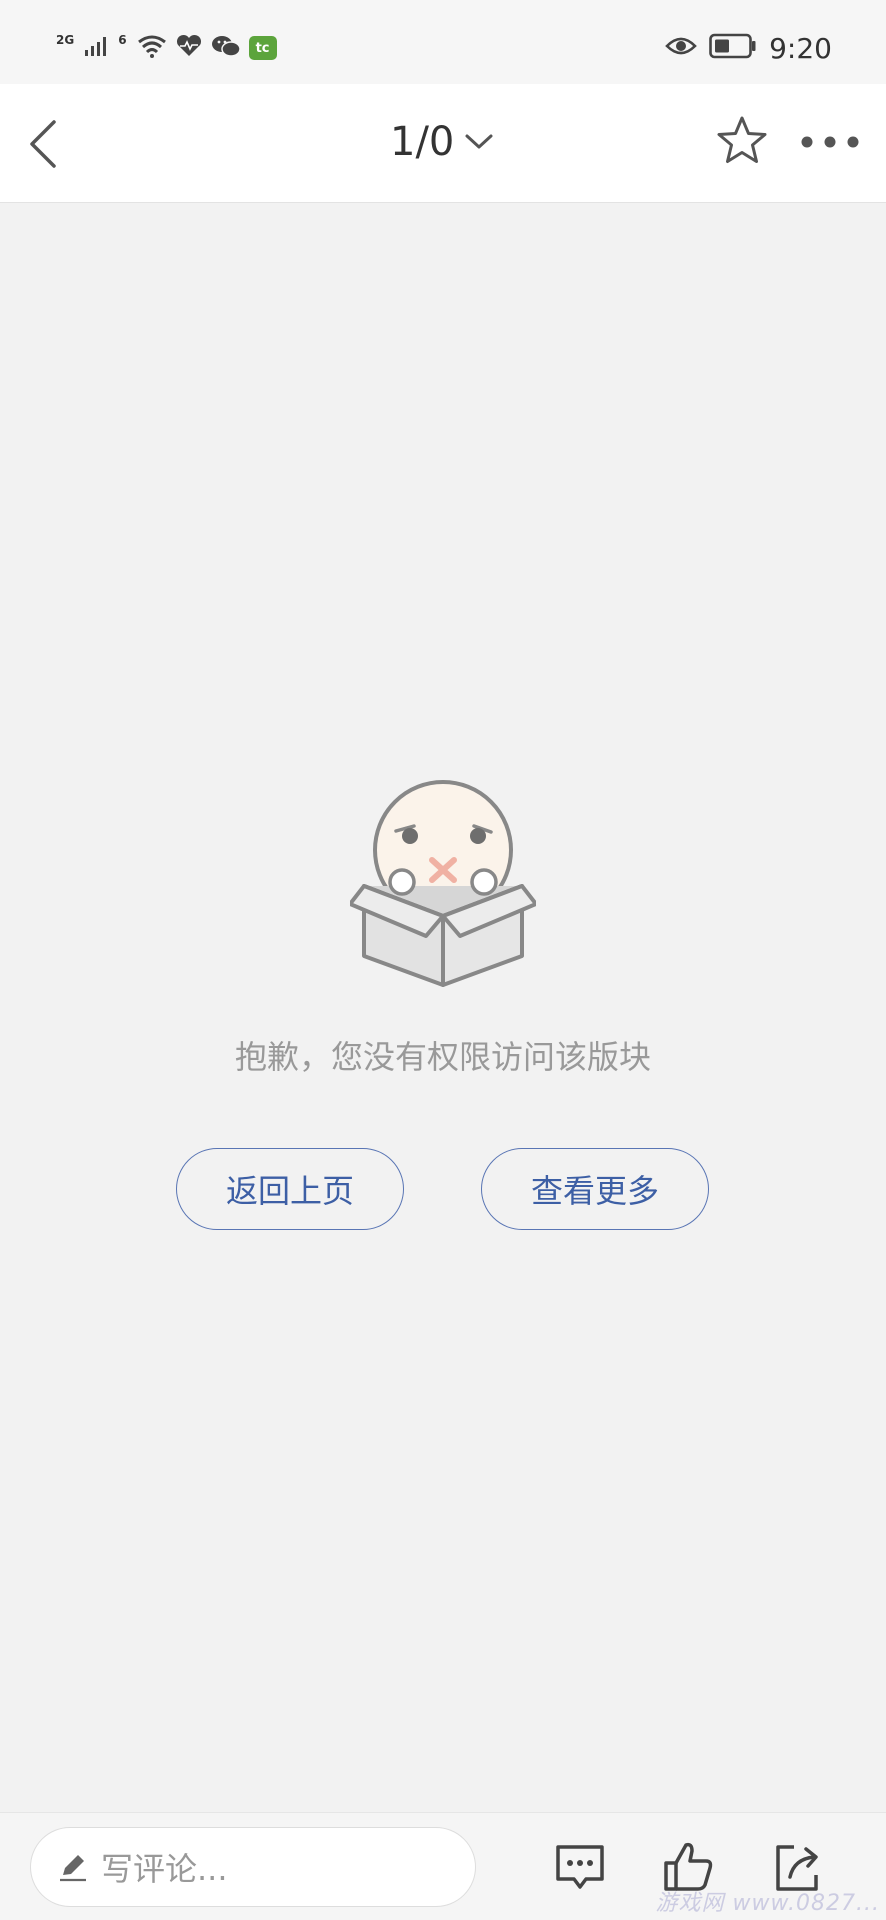  I want to click on view-more-button: 查看更多, so click(595, 1189).